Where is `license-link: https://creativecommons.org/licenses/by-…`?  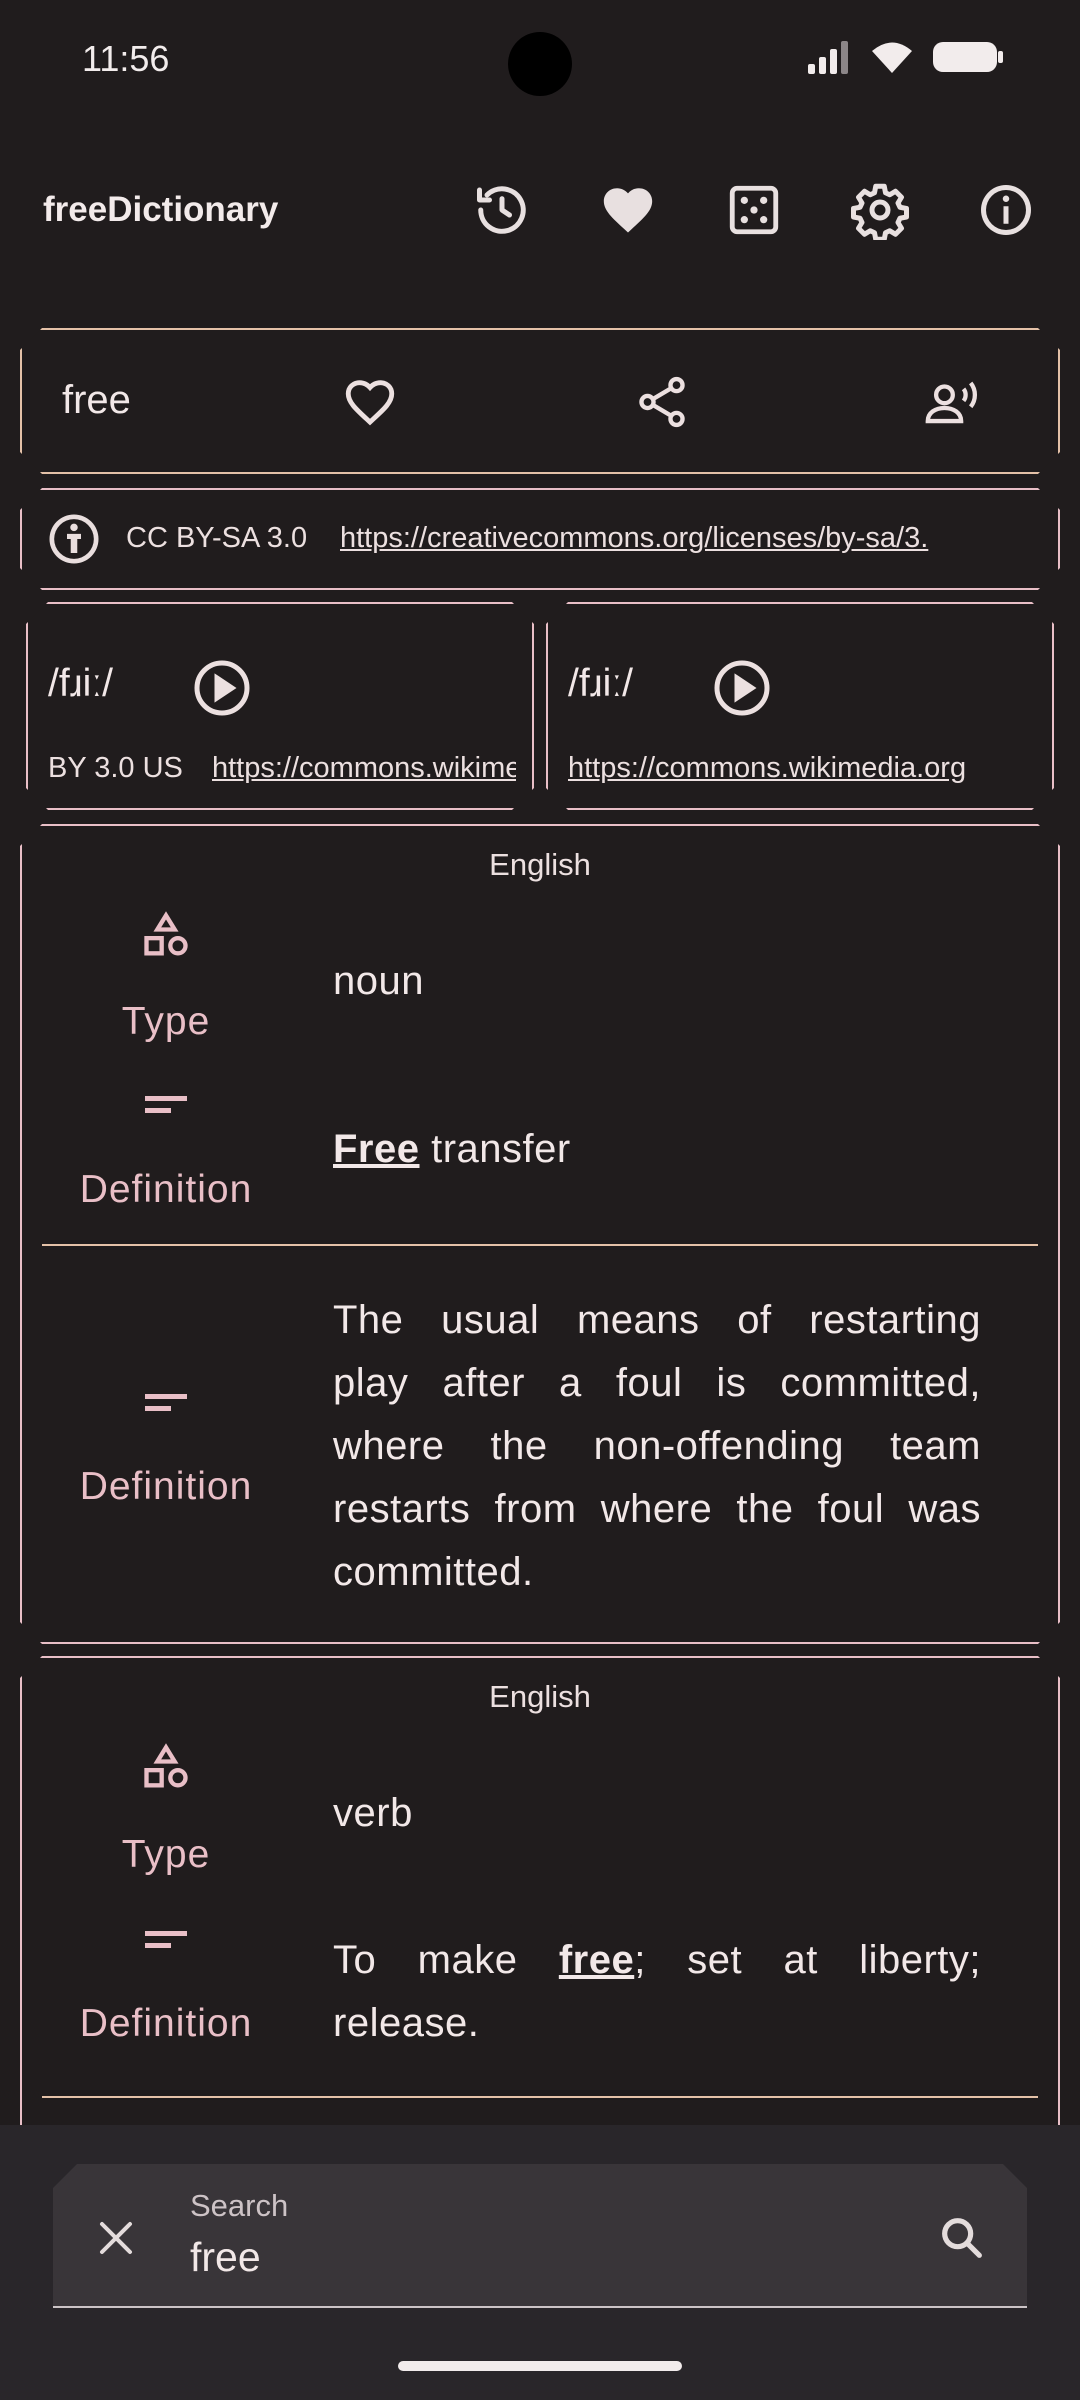
license-link: https://creativecommons.org/licenses/by-… is located at coordinates (690, 538).